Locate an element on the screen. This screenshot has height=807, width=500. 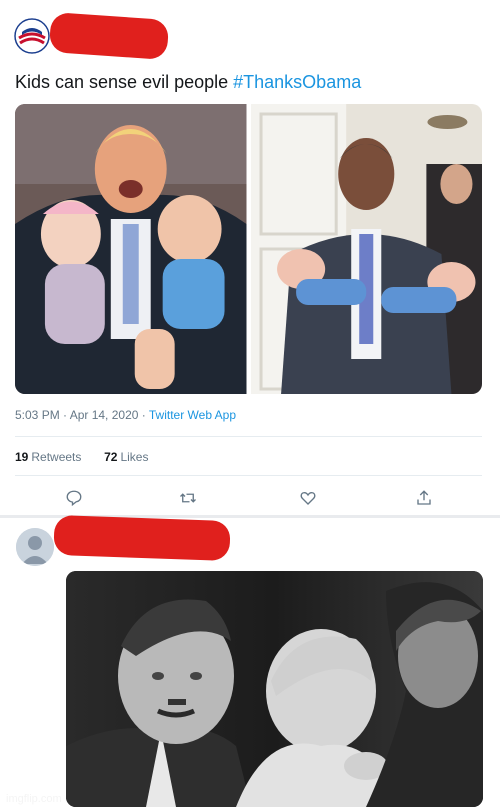
tweet-body: Kids can sense evil people is located at coordinates (124, 82).